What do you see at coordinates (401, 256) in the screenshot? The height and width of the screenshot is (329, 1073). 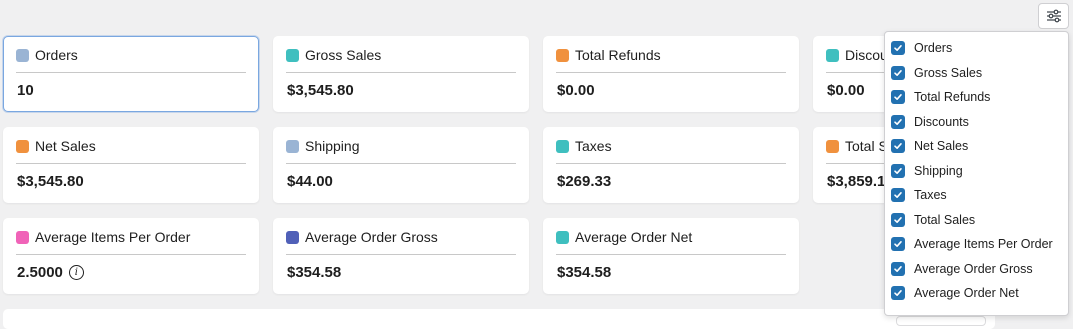 I see `stat-card-average-order-gross: Average Order Gross $354.58` at bounding box center [401, 256].